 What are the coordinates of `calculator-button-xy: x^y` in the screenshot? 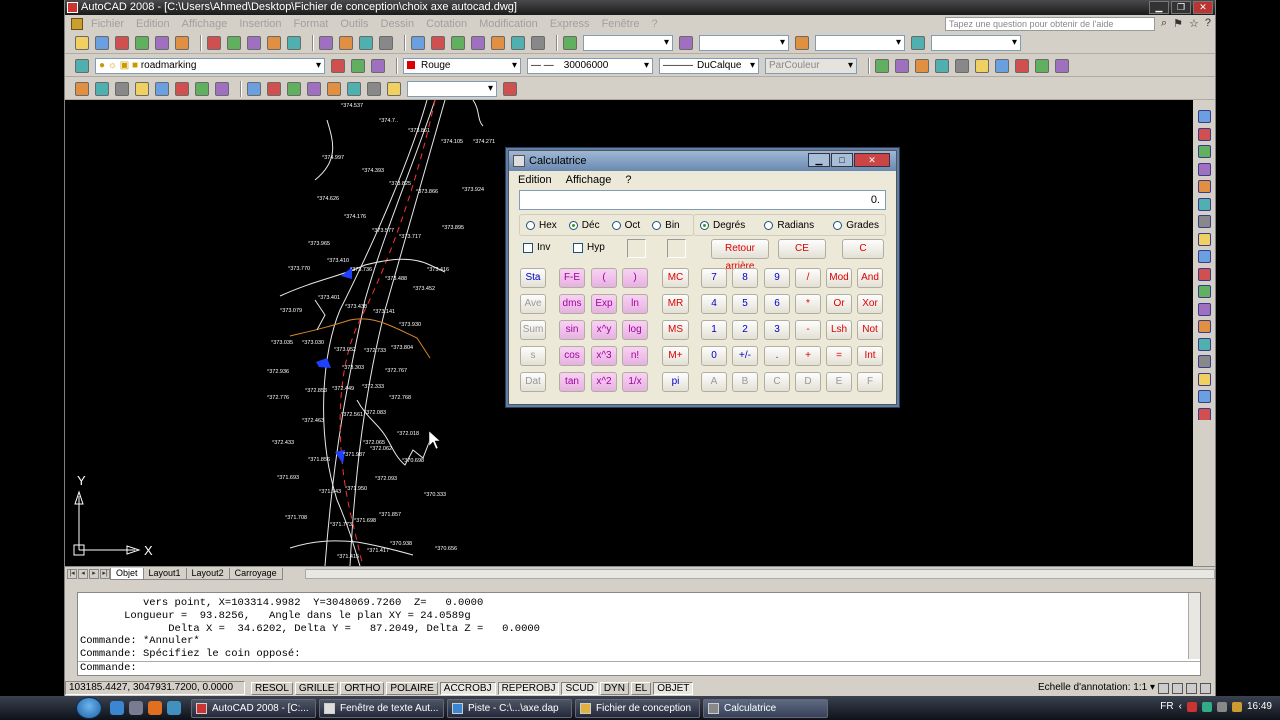 It's located at (604, 330).